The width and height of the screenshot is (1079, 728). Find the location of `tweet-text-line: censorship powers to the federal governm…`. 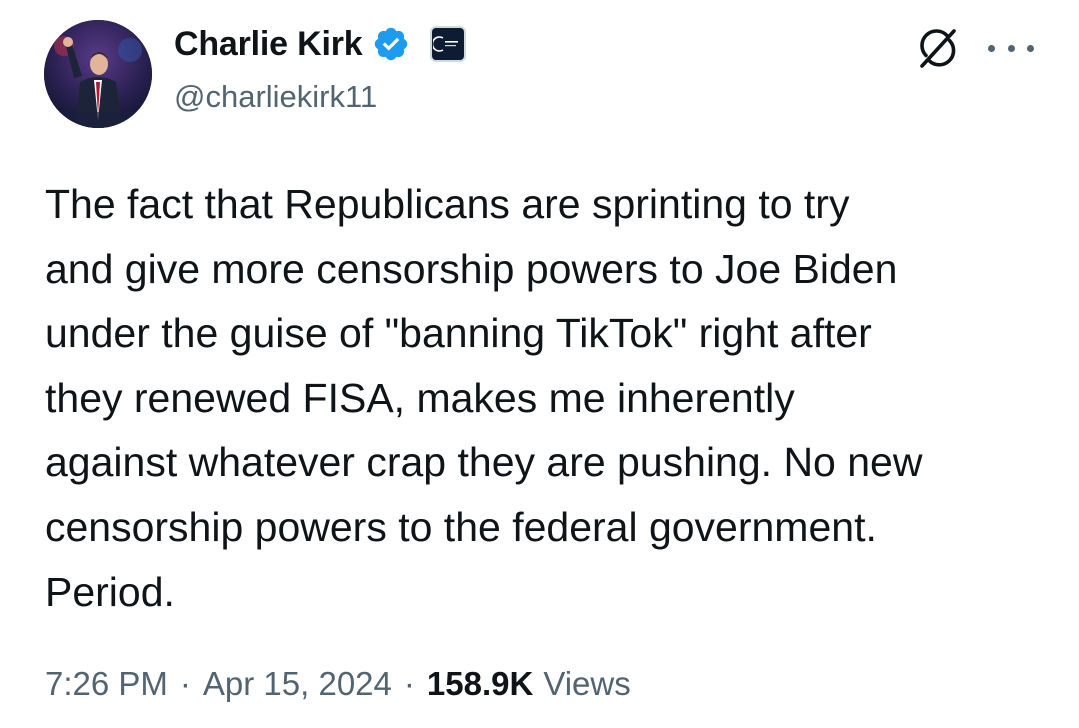

tweet-text-line: censorship powers to the federal governm… is located at coordinates (461, 526).